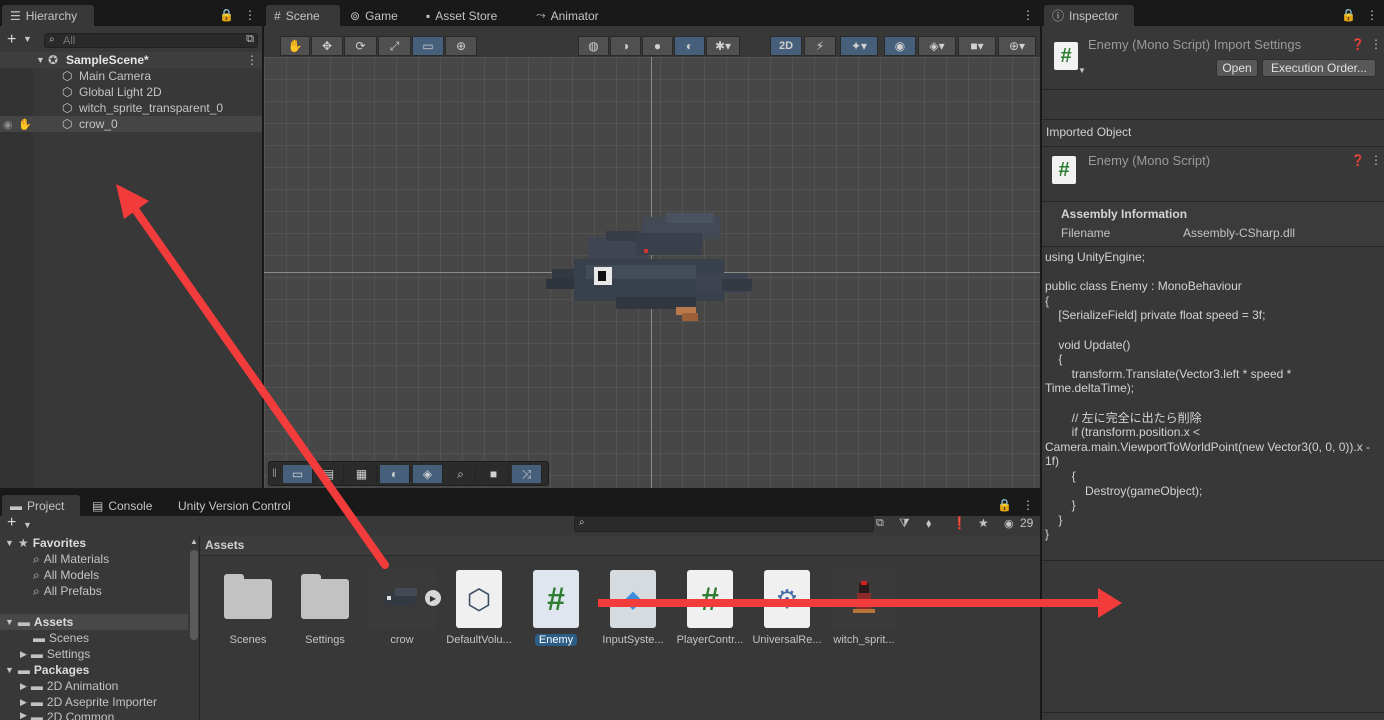 The image size is (1384, 720). Describe the element at coordinates (41, 505) in the screenshot. I see `tab-project: ▬ Project` at that location.